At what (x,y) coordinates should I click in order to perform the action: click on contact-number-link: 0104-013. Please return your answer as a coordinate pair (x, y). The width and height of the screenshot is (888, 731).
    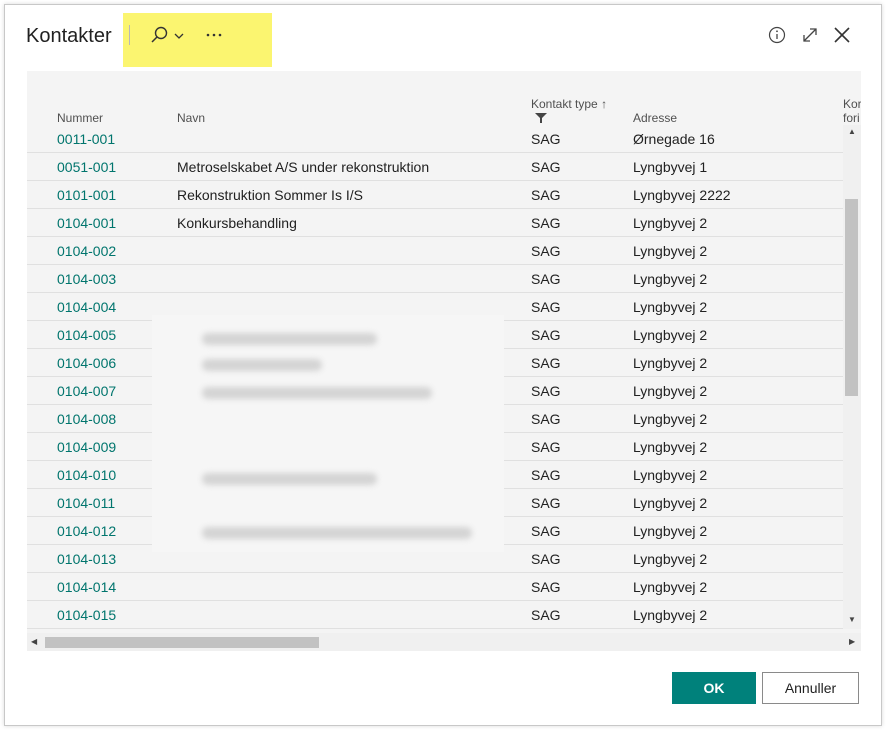
    Looking at the image, I should click on (86, 559).